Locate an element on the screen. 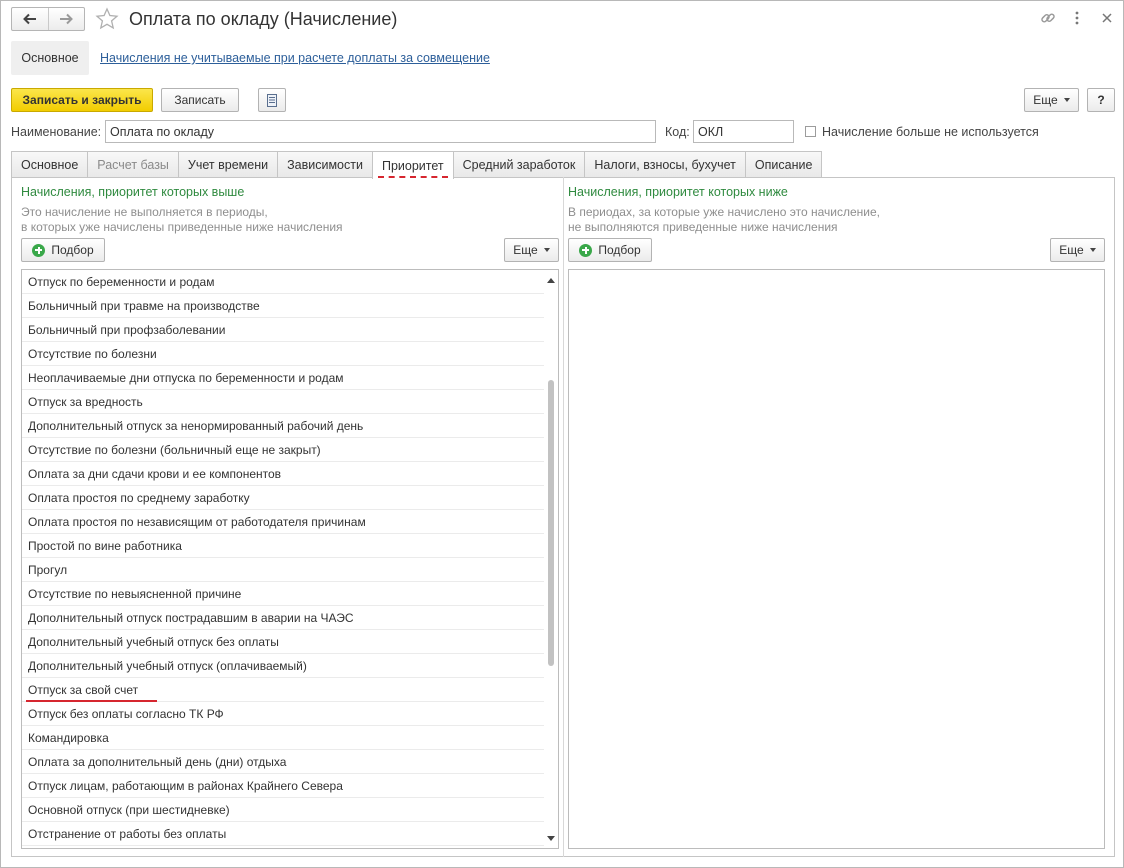 This screenshot has height=868, width=1124. vertical-scrollbar is located at coordinates (551, 559).